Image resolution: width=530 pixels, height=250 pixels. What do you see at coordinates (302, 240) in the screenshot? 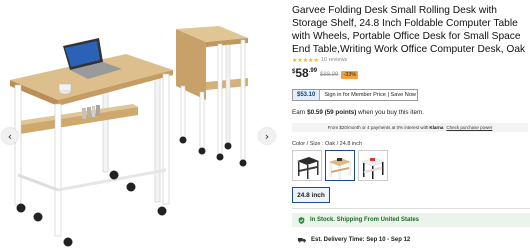
I see `truck-icon` at bounding box center [302, 240].